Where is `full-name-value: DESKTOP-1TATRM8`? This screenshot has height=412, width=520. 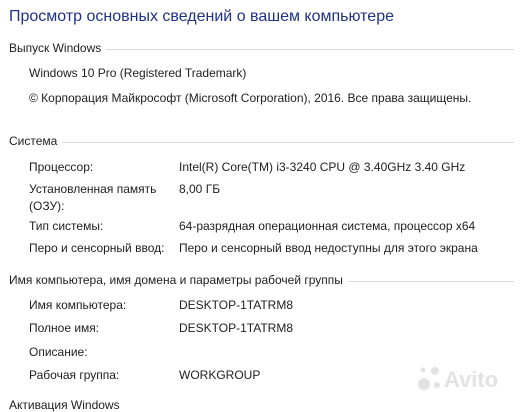 full-name-value: DESKTOP-1TATRM8 is located at coordinates (236, 328).